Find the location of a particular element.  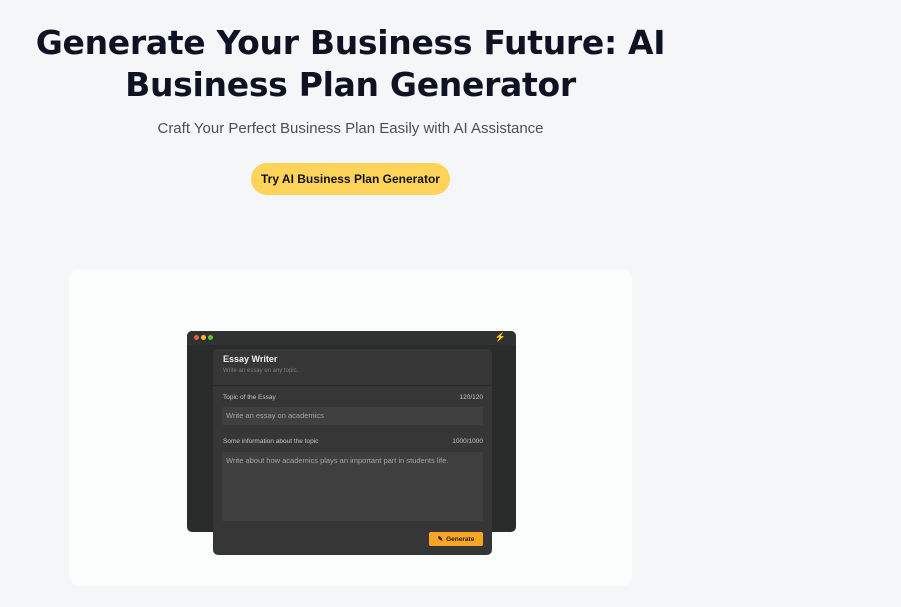

bolt-icon: ⚡ is located at coordinates (500, 337).